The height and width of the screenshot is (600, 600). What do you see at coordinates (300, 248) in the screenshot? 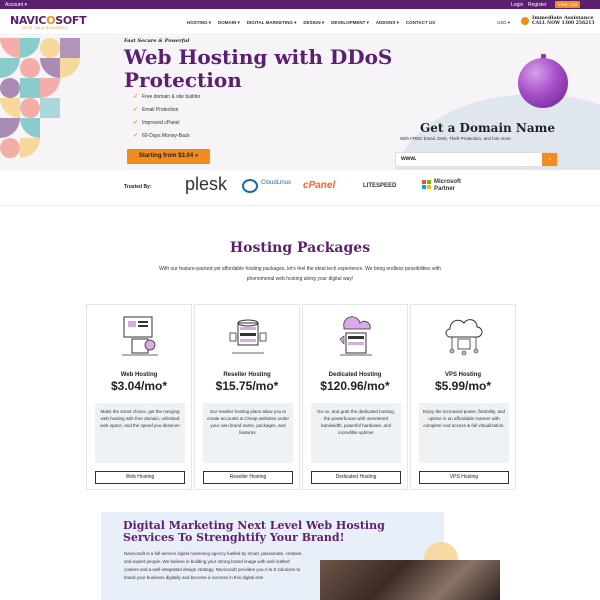
I see `packages-title: Hosting Packages` at bounding box center [300, 248].